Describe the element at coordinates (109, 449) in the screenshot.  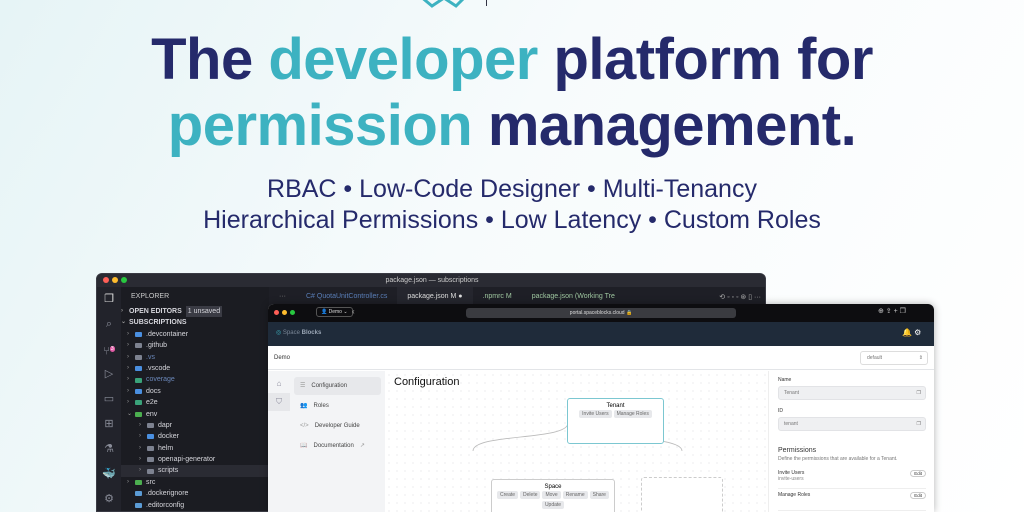
I see `testing-icon: ⚗` at that location.